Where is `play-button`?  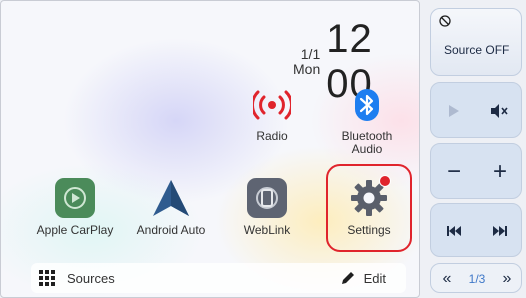
play-button is located at coordinates (454, 111).